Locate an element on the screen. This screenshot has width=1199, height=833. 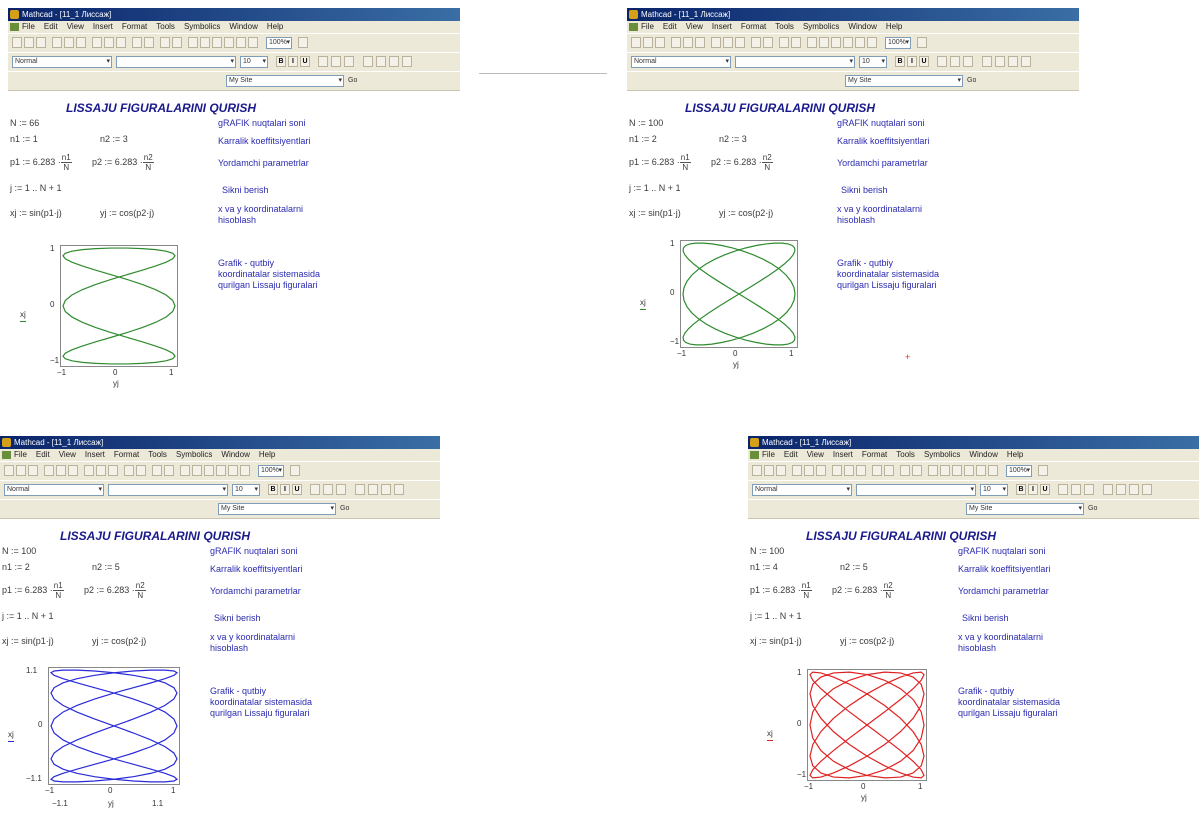
underline-button: U is located at coordinates (1045, 489).